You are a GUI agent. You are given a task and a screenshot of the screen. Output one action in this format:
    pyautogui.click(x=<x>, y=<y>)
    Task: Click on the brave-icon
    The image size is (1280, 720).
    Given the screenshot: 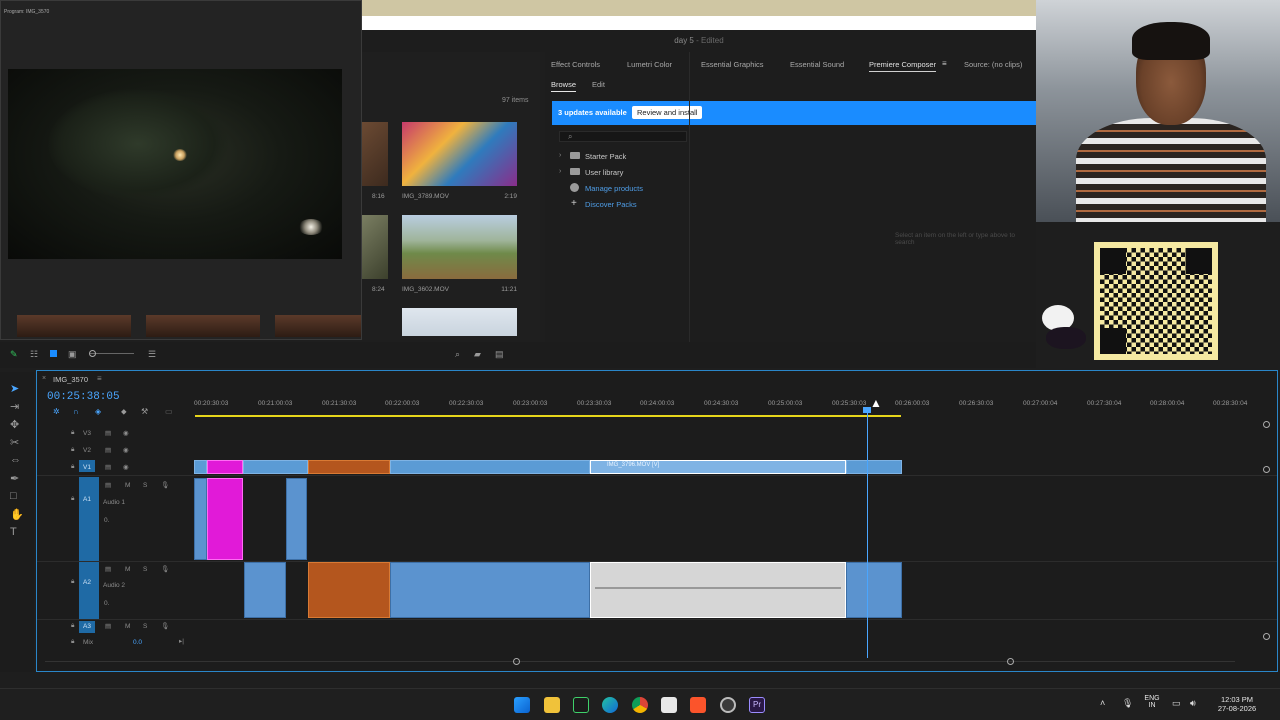 What is the action you would take?
    pyautogui.click(x=698, y=705)
    